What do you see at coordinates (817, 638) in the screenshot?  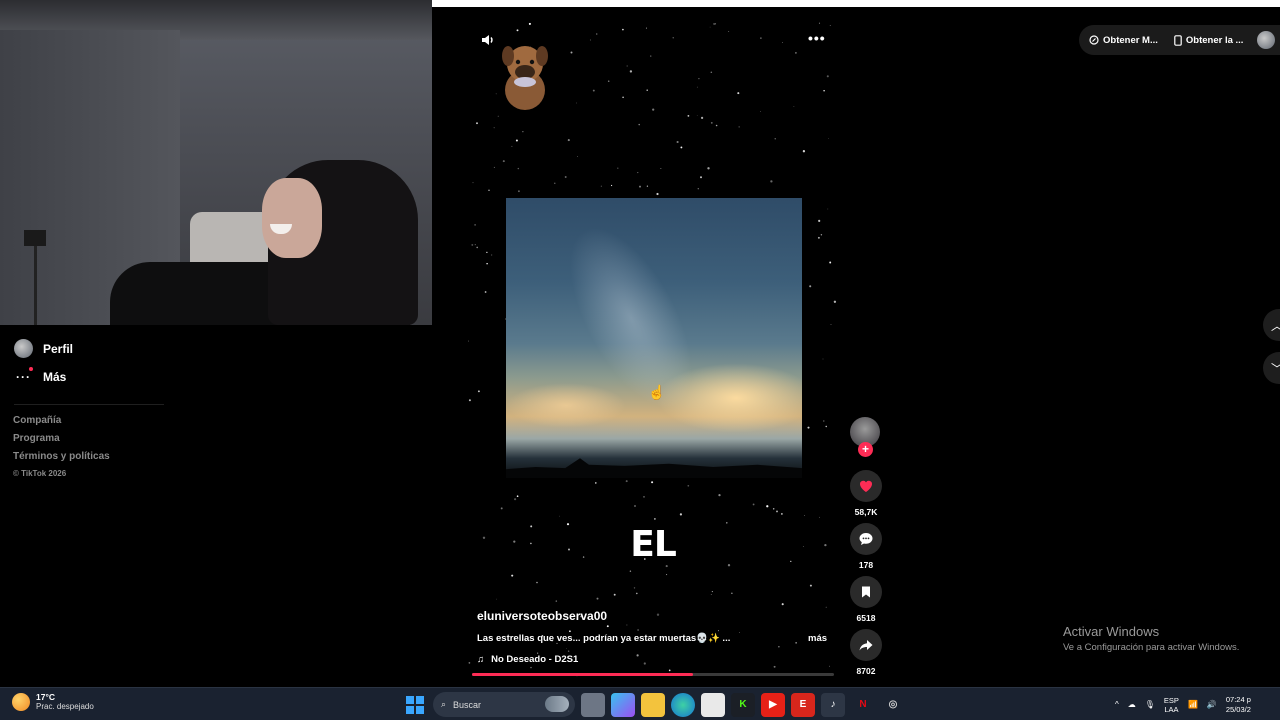 I see `caption-more-link: más` at bounding box center [817, 638].